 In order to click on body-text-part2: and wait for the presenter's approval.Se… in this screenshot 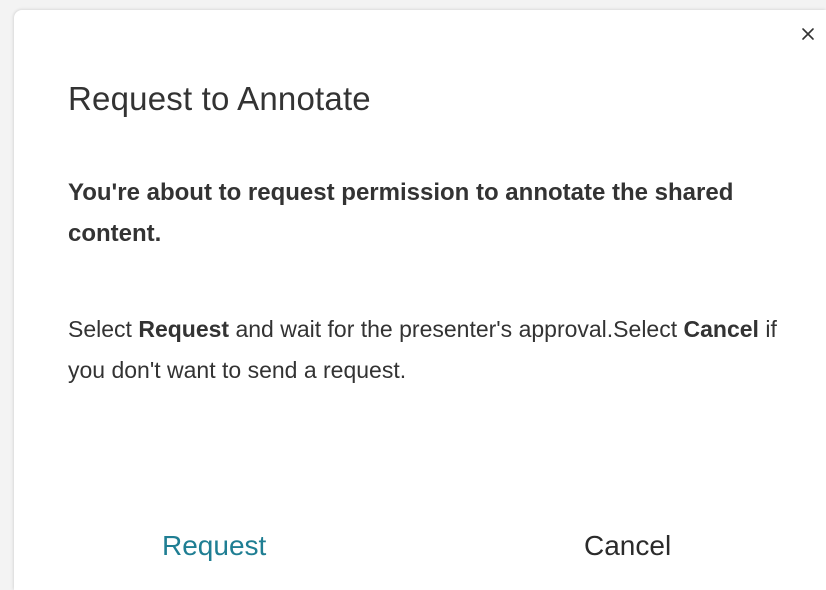, I will do `click(456, 329)`.